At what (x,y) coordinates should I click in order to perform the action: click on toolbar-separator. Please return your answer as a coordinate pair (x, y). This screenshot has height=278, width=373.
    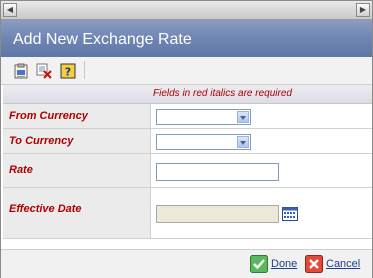
    Looking at the image, I should click on (84, 70).